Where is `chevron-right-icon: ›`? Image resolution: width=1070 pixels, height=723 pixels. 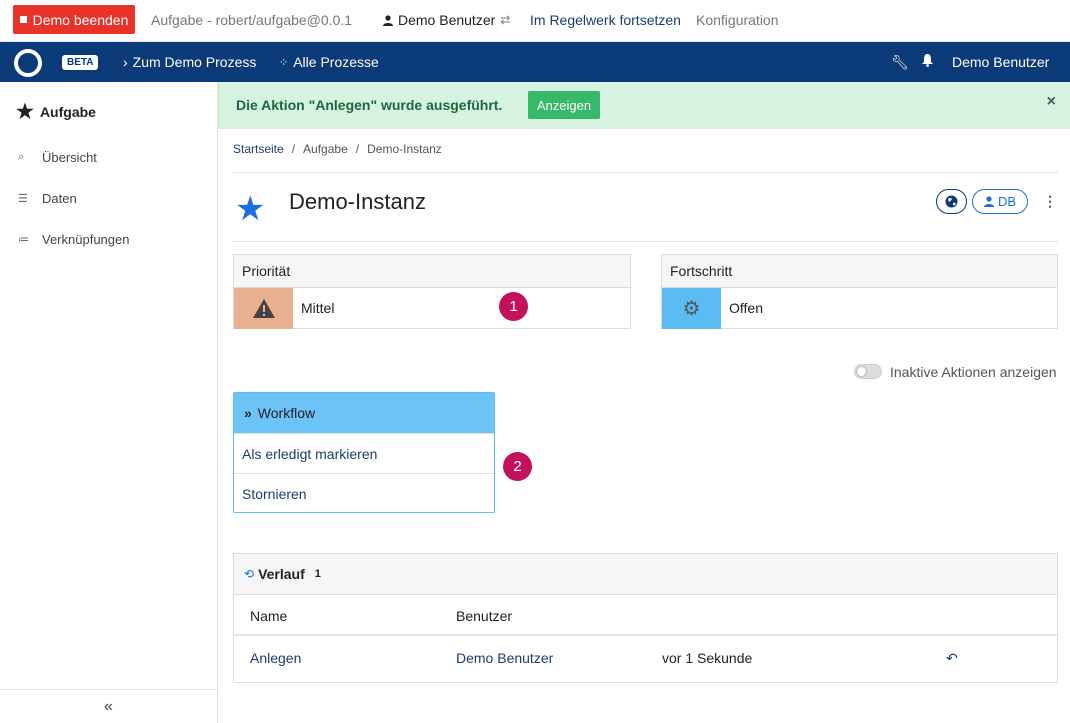 chevron-right-icon: › is located at coordinates (125, 62).